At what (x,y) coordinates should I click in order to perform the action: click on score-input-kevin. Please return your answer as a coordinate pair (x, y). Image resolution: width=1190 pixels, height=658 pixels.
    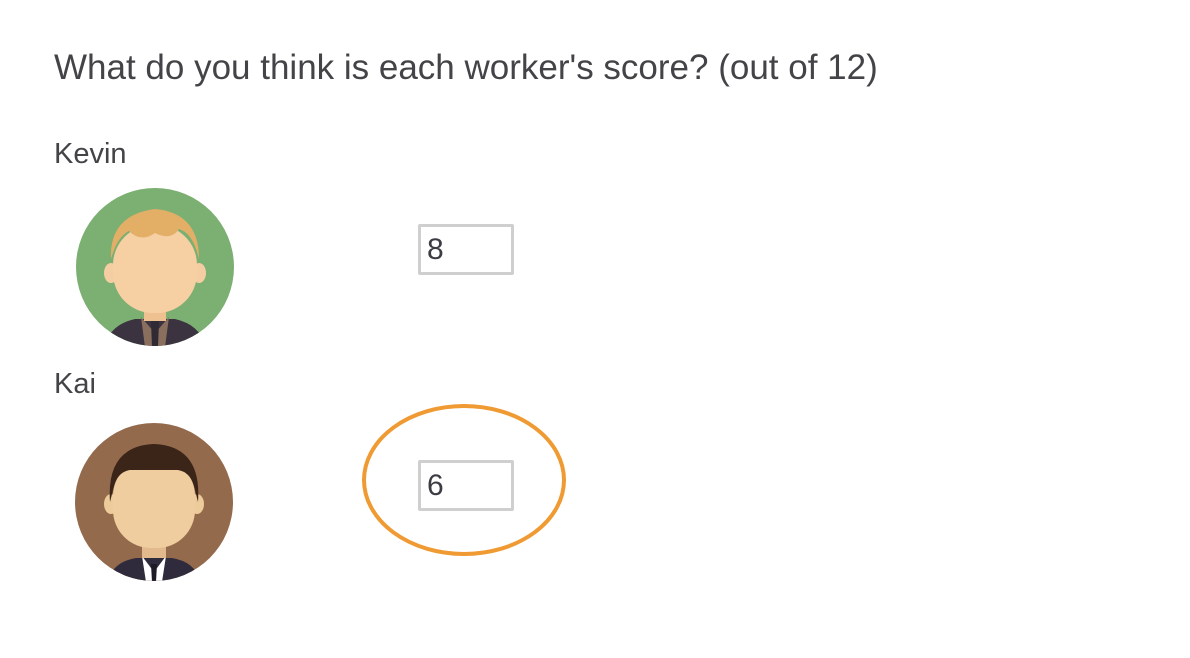
    Looking at the image, I should click on (466, 249).